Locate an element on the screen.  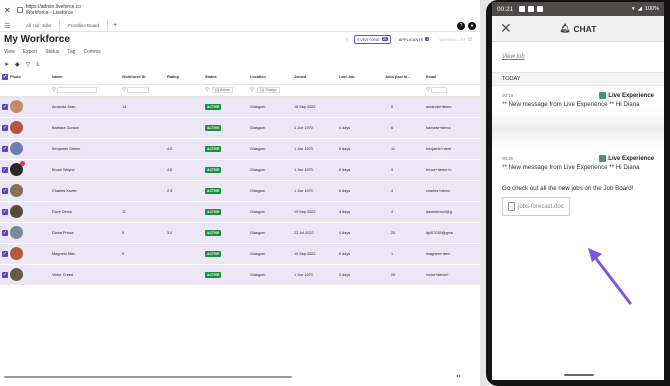
cell-name: Amanda Jean is located at coordinates (85, 107).